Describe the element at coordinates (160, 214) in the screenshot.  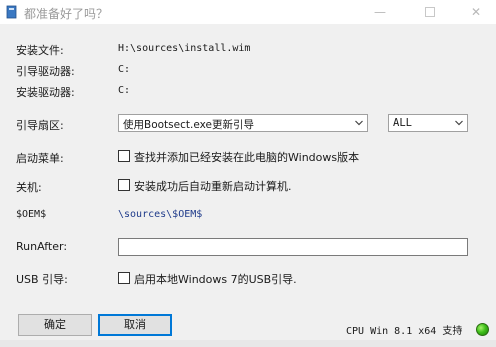
I see `oem-path-value: \sources\$OEM$` at that location.